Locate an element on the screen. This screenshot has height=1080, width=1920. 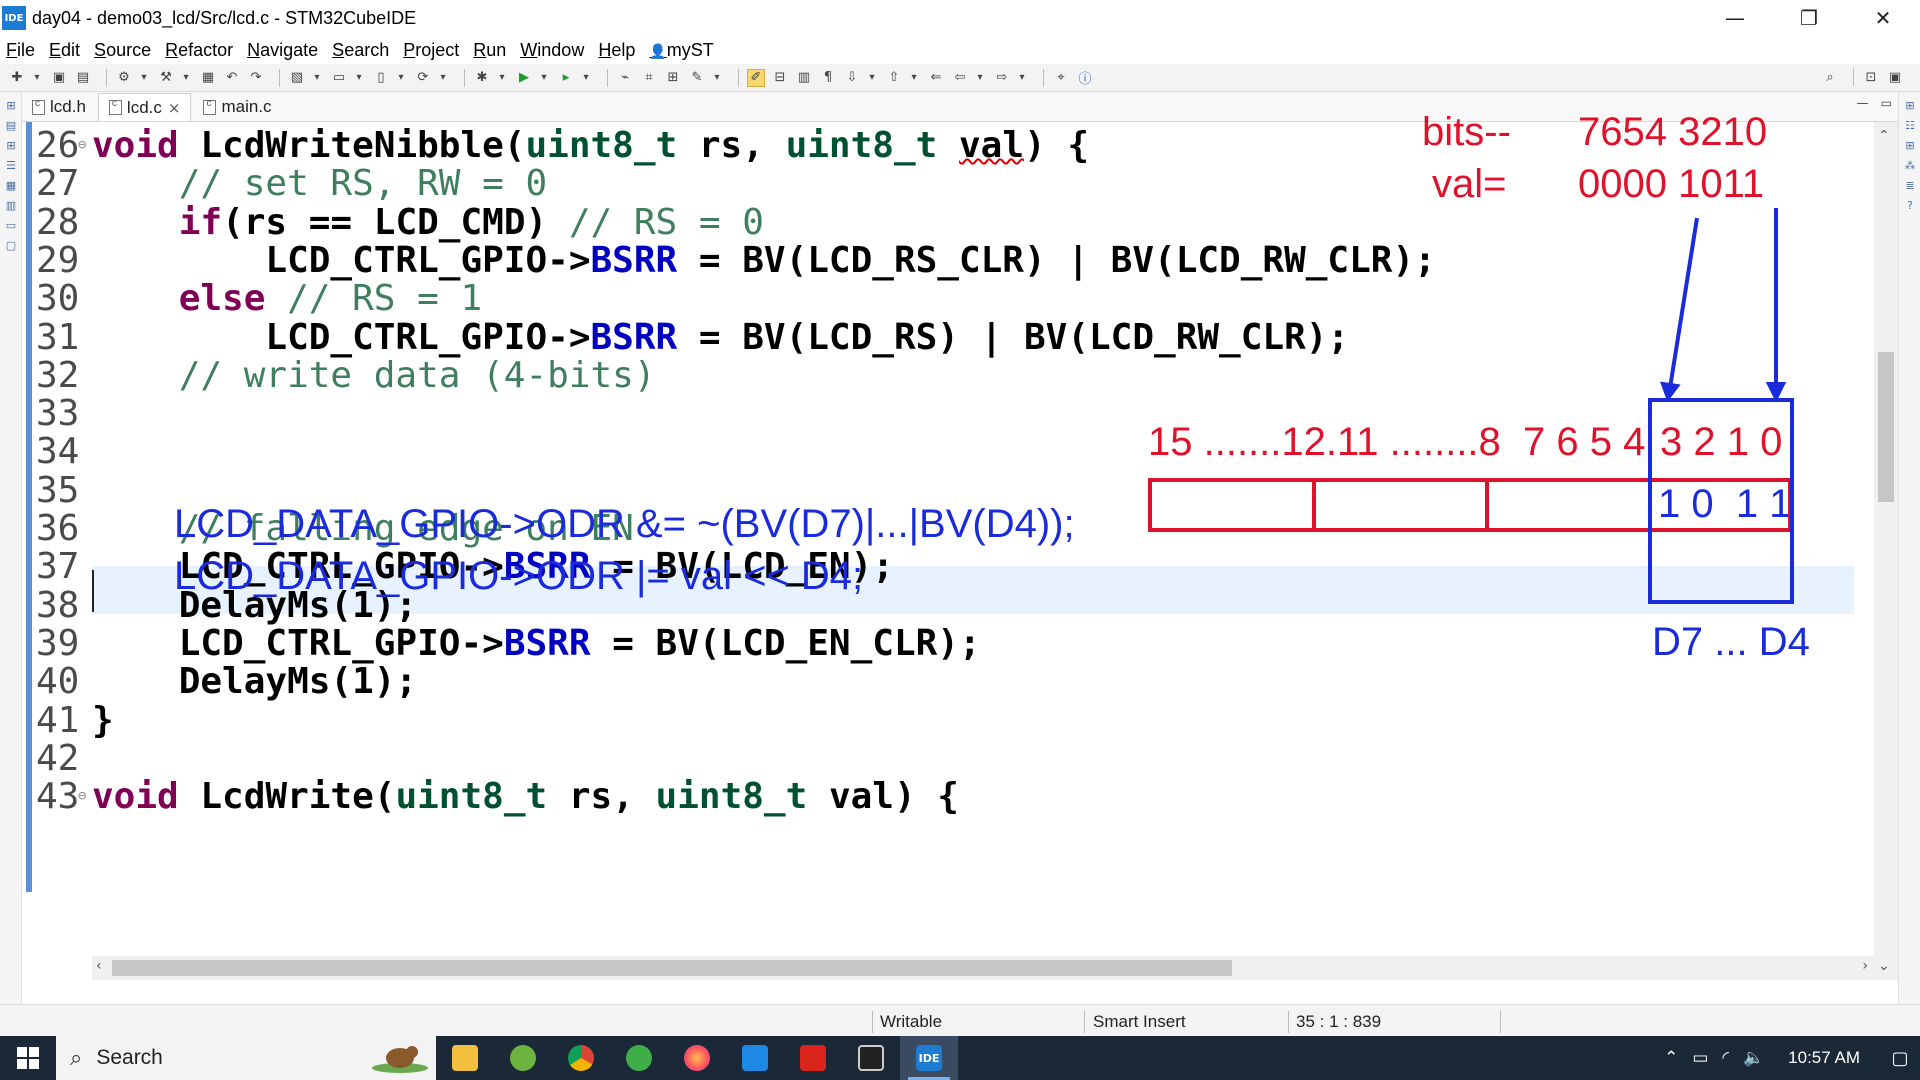
menu-search: Search is located at coordinates (360, 50).